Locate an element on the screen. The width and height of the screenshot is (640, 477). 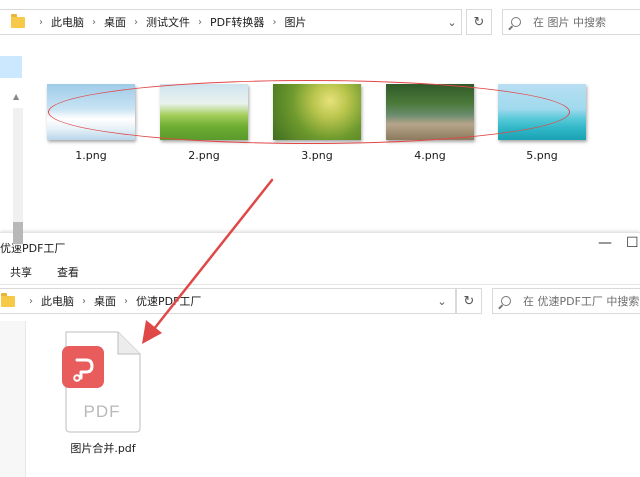
search-input: 在 优速PDF工厂 中搜索 is located at coordinates (566, 301).